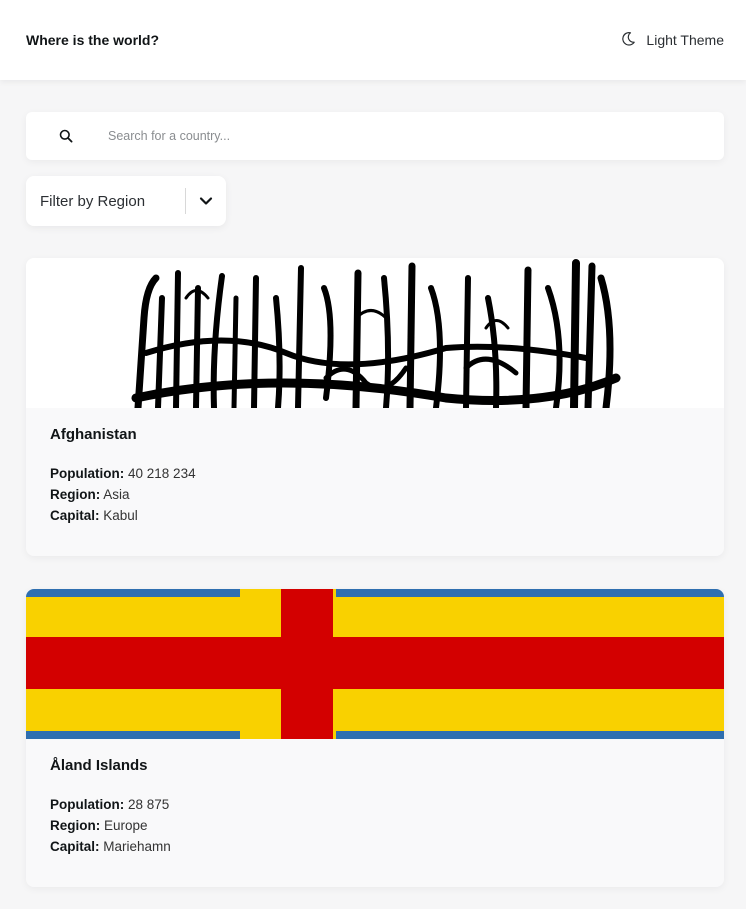 This screenshot has height=909, width=746. I want to click on capital-value: Kabul, so click(120, 515).